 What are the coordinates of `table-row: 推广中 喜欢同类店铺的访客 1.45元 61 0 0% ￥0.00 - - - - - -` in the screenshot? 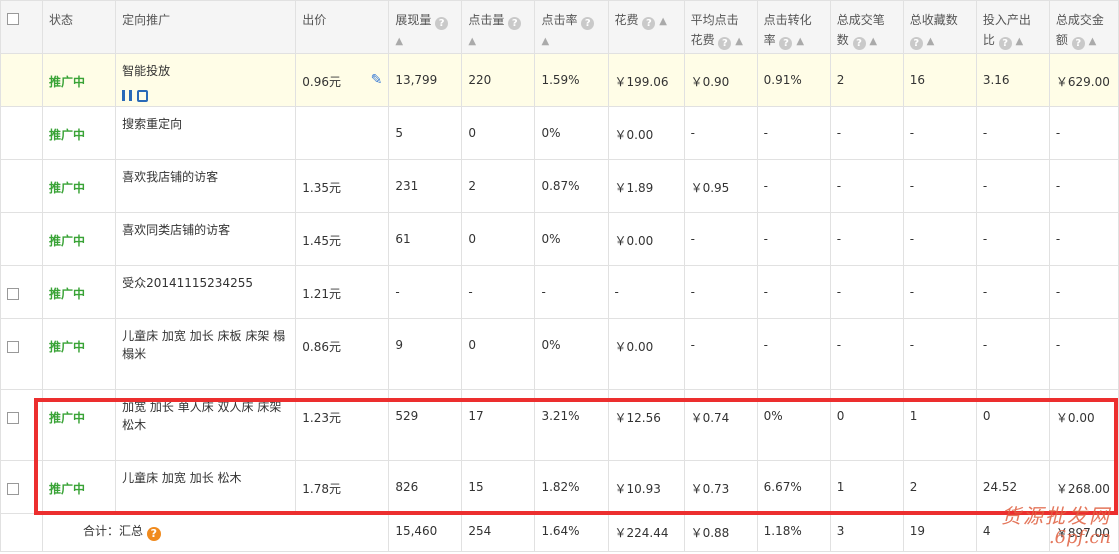 It's located at (559, 239).